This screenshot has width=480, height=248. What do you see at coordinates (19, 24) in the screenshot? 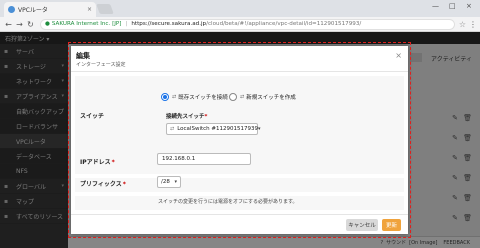
I see `forward-icon: →` at bounding box center [19, 24].